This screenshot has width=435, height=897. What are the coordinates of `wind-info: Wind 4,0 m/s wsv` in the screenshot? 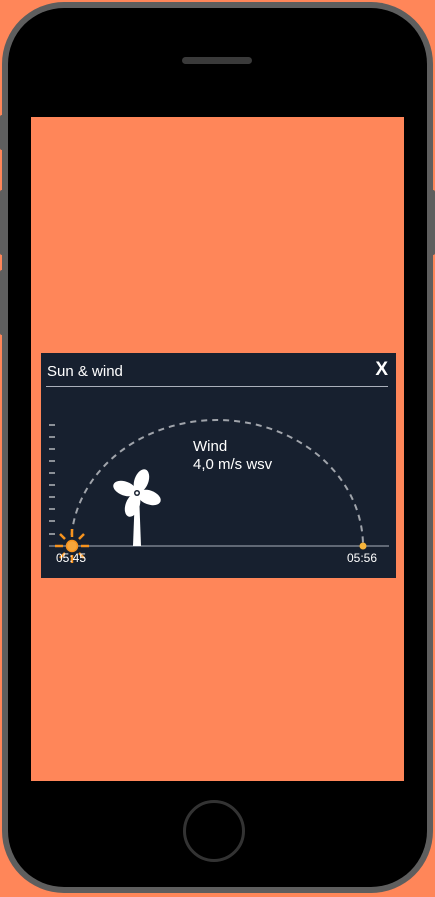 It's located at (232, 456).